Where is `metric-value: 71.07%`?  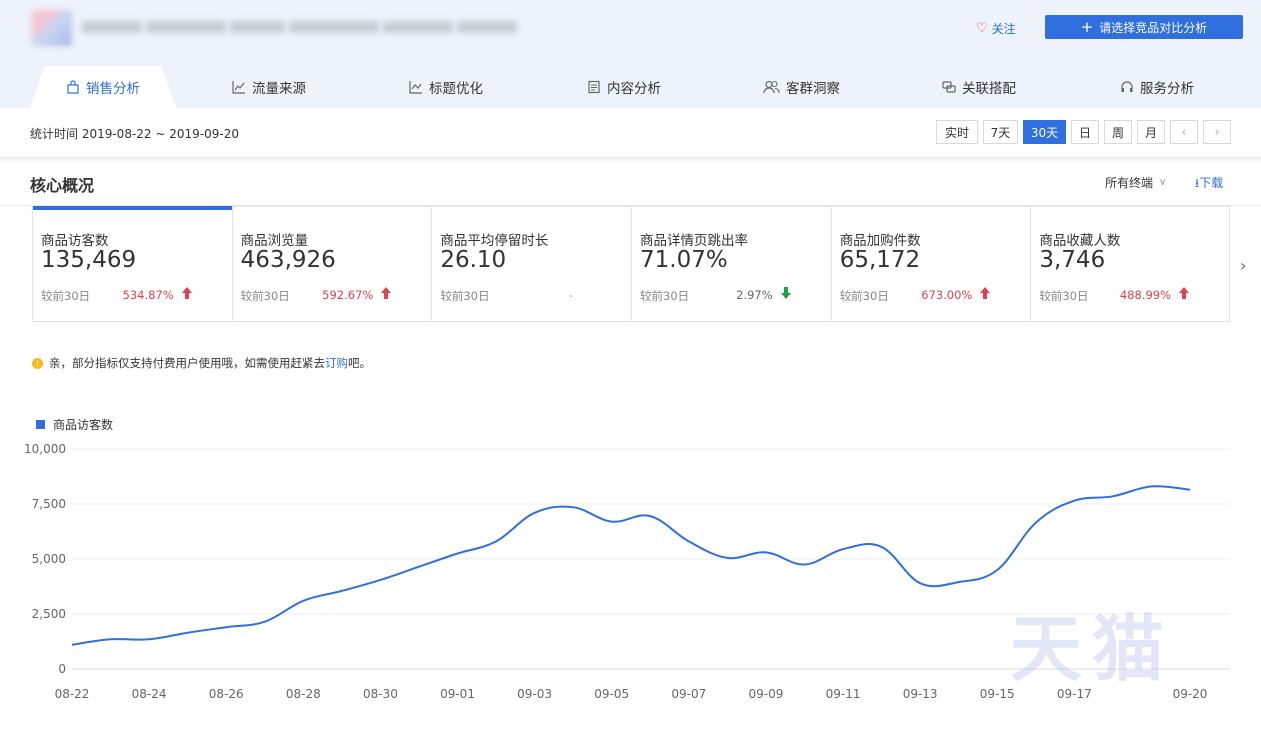
metric-value: 71.07% is located at coordinates (684, 260).